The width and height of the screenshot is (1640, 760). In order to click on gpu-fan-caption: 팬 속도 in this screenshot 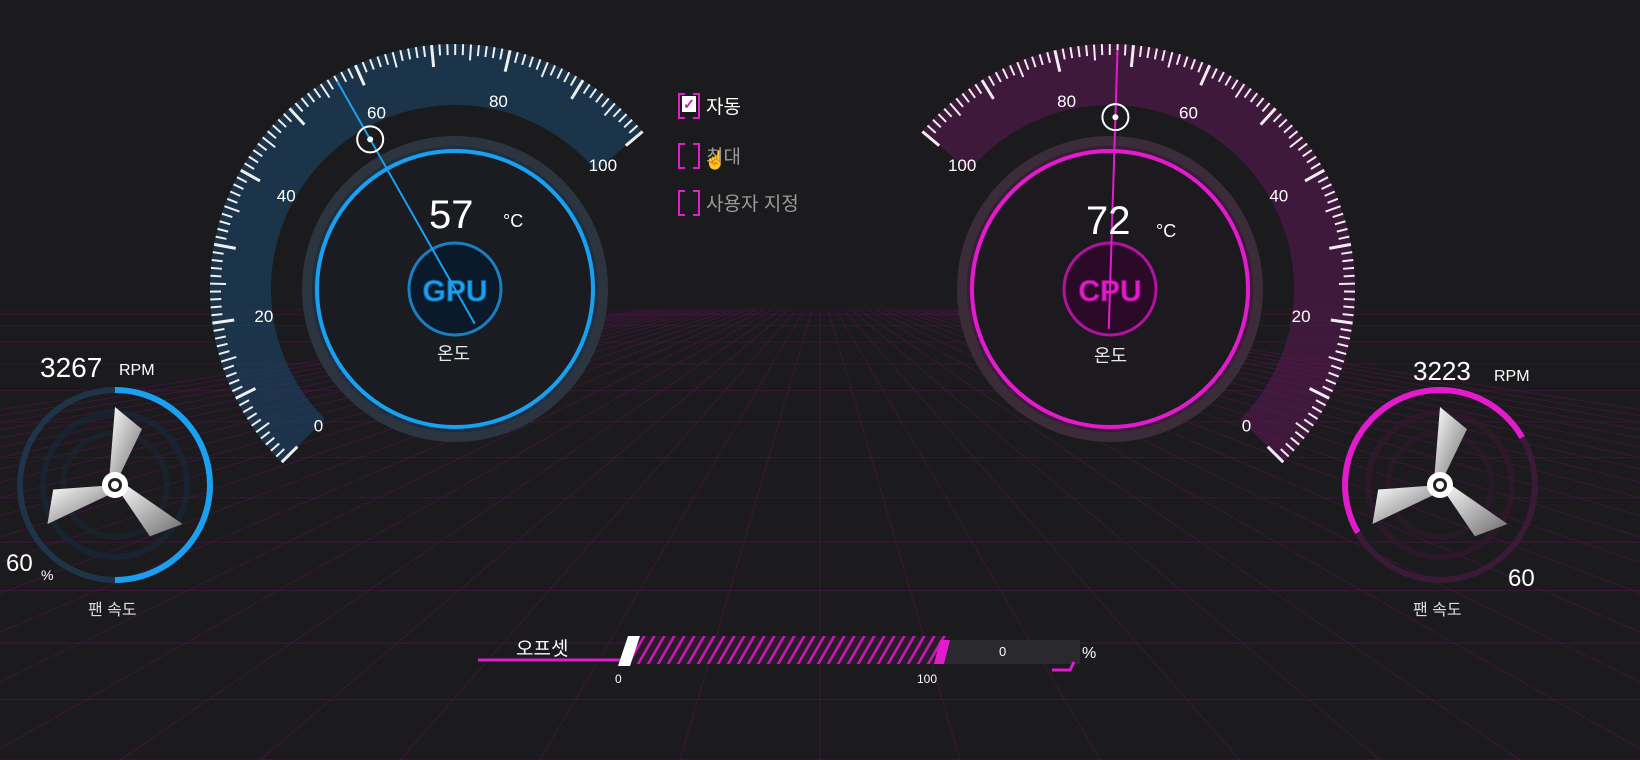, I will do `click(112, 610)`.